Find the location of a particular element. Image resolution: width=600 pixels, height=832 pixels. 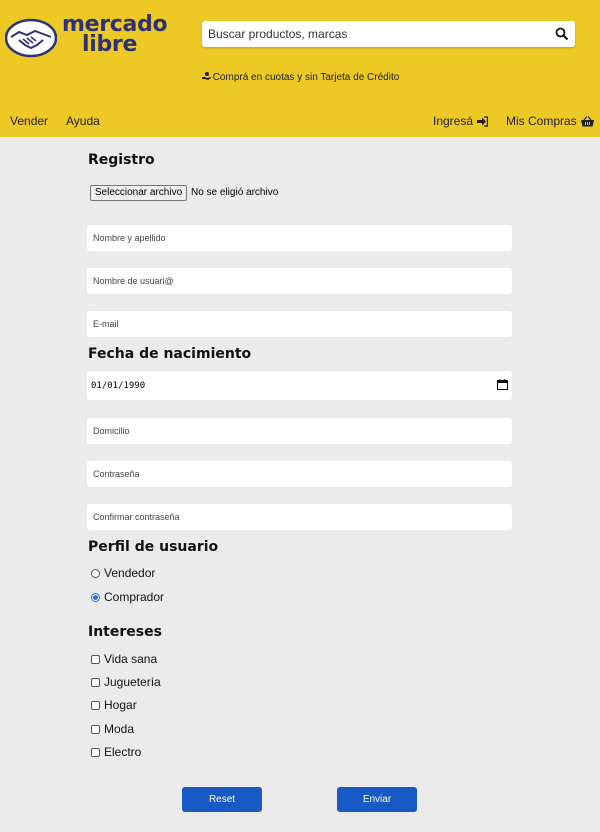

logo-line-2: libre is located at coordinates (110, 44).